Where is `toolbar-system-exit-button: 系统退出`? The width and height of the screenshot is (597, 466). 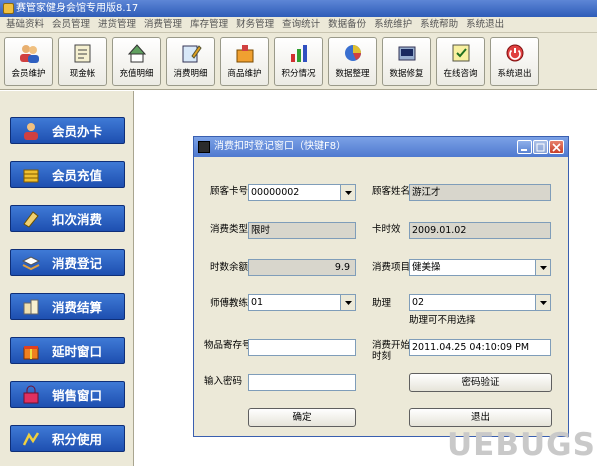
toolbar-system-exit-button: 系统退出 is located at coordinates (514, 61).